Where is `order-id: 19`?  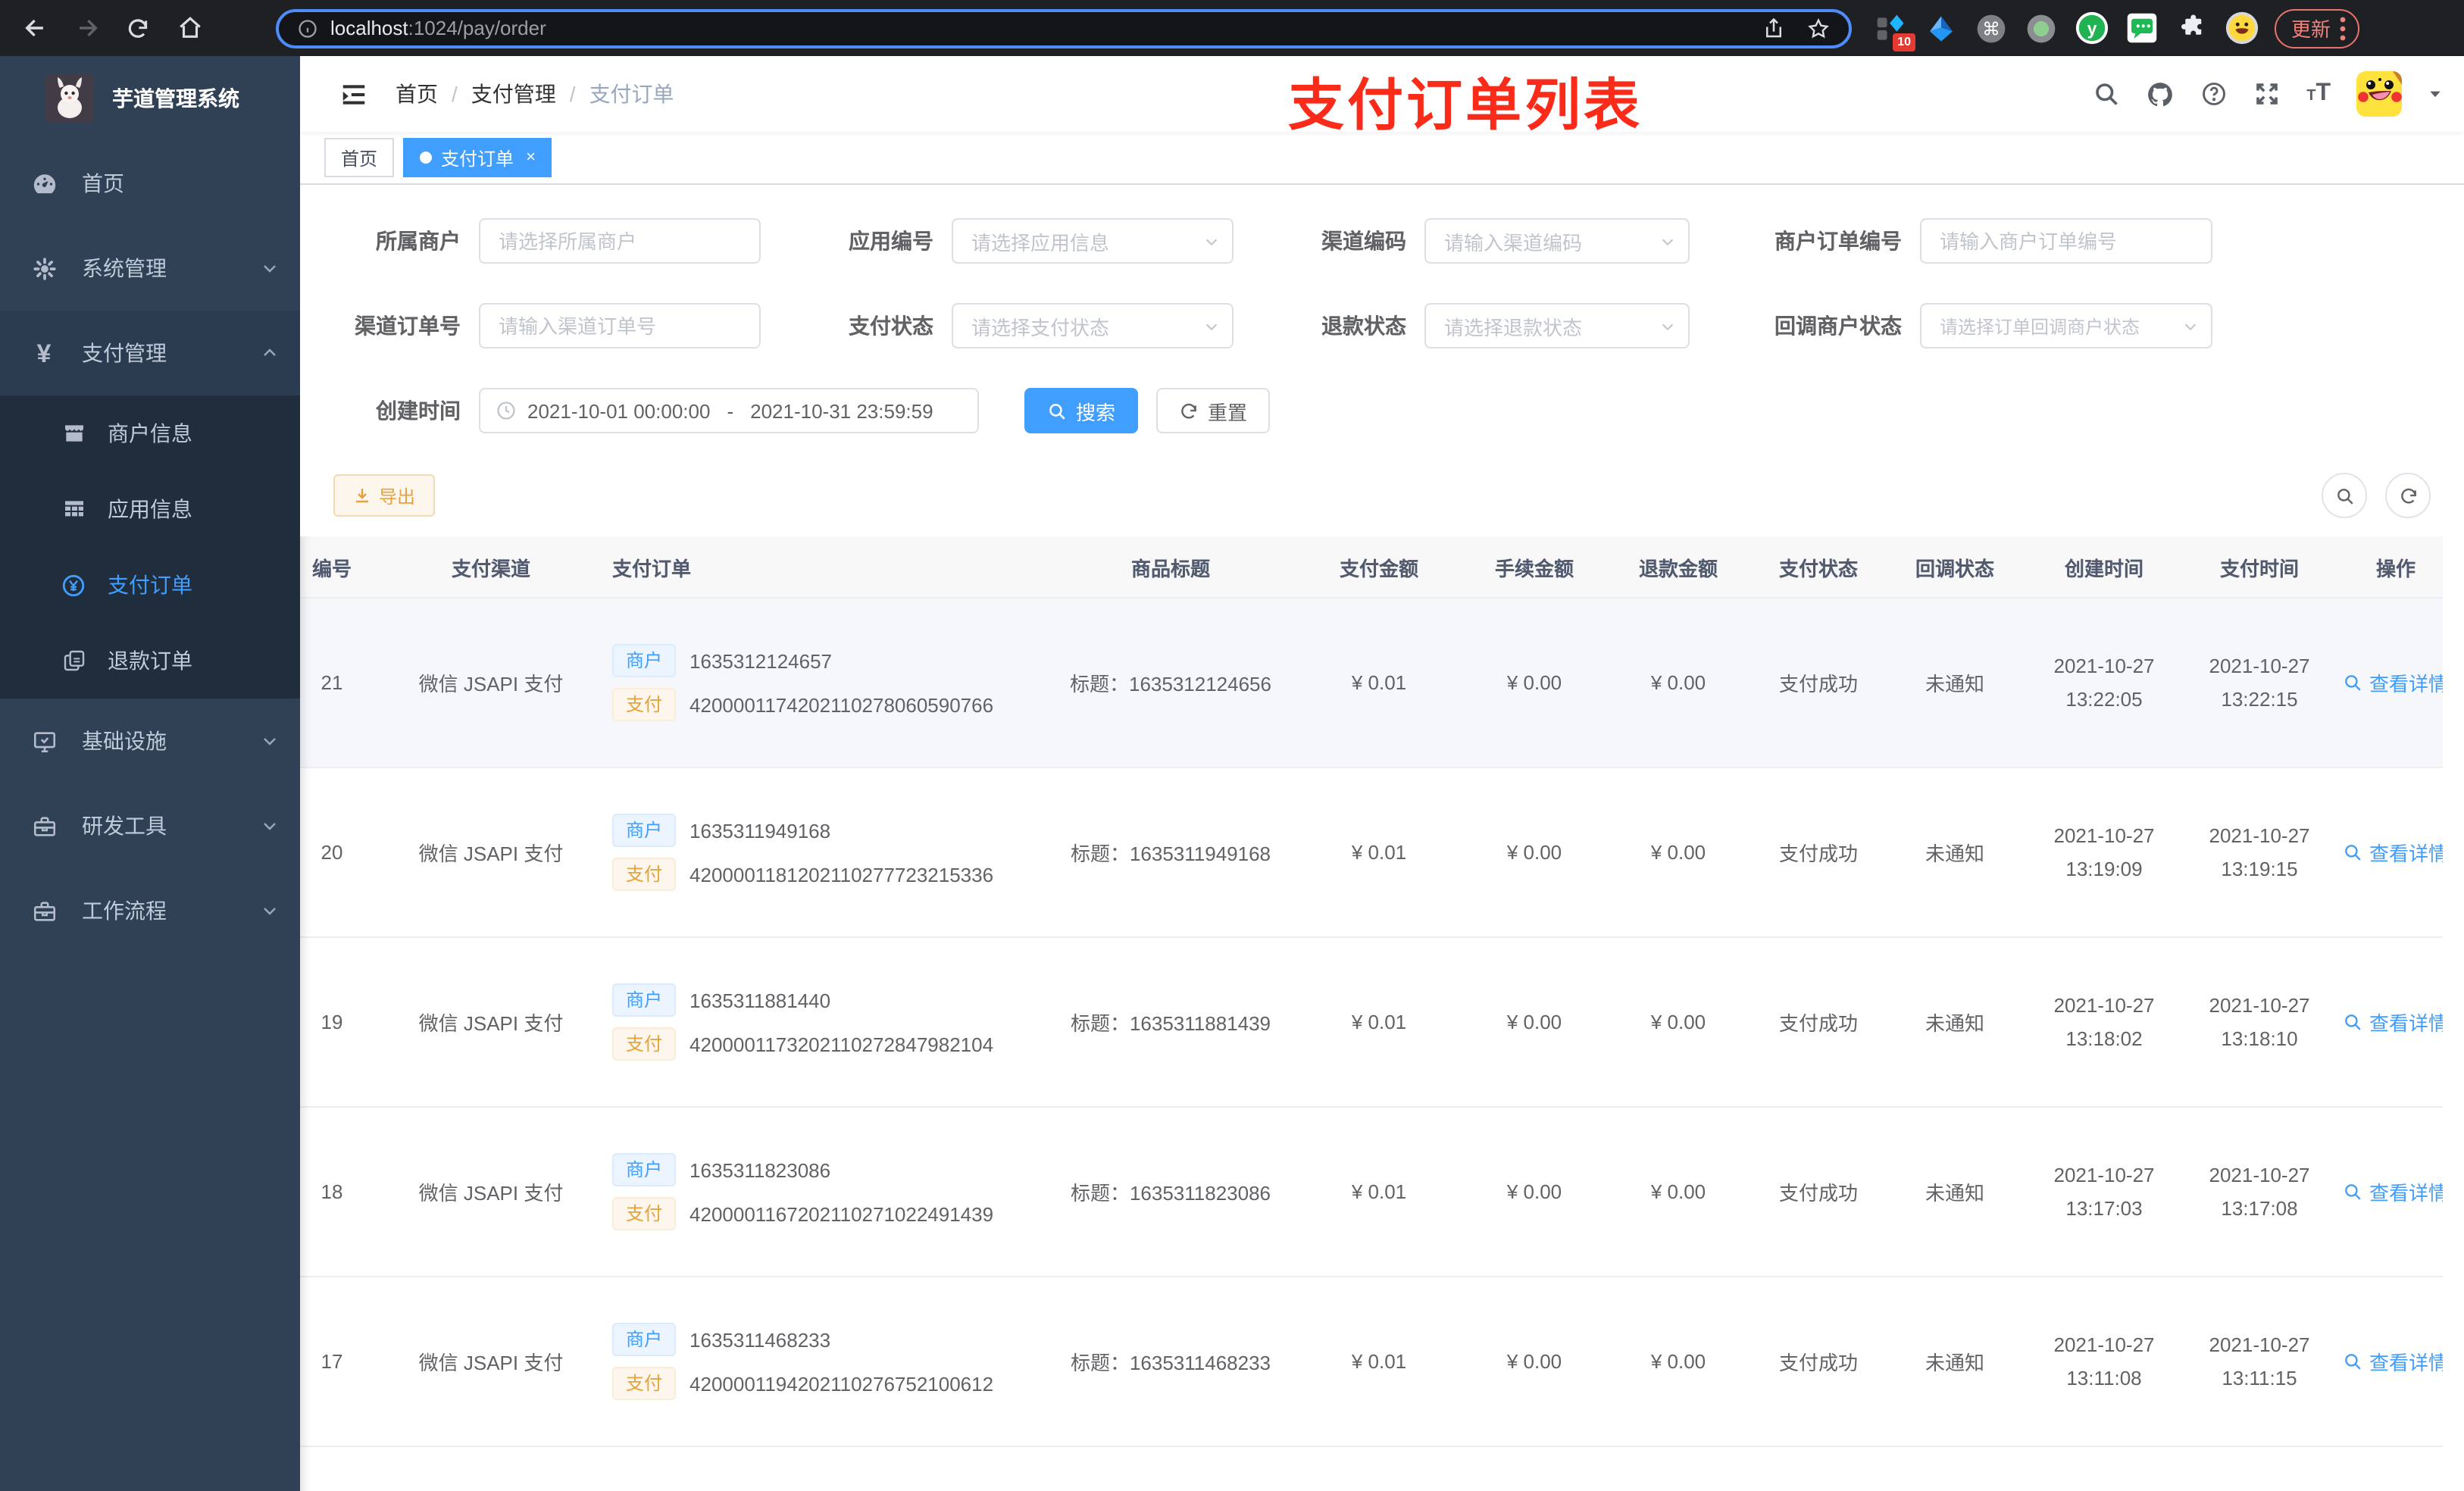
order-id: 19 is located at coordinates (332, 1022).